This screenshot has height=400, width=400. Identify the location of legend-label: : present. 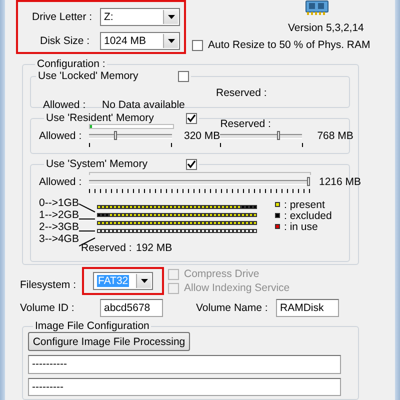
(304, 204).